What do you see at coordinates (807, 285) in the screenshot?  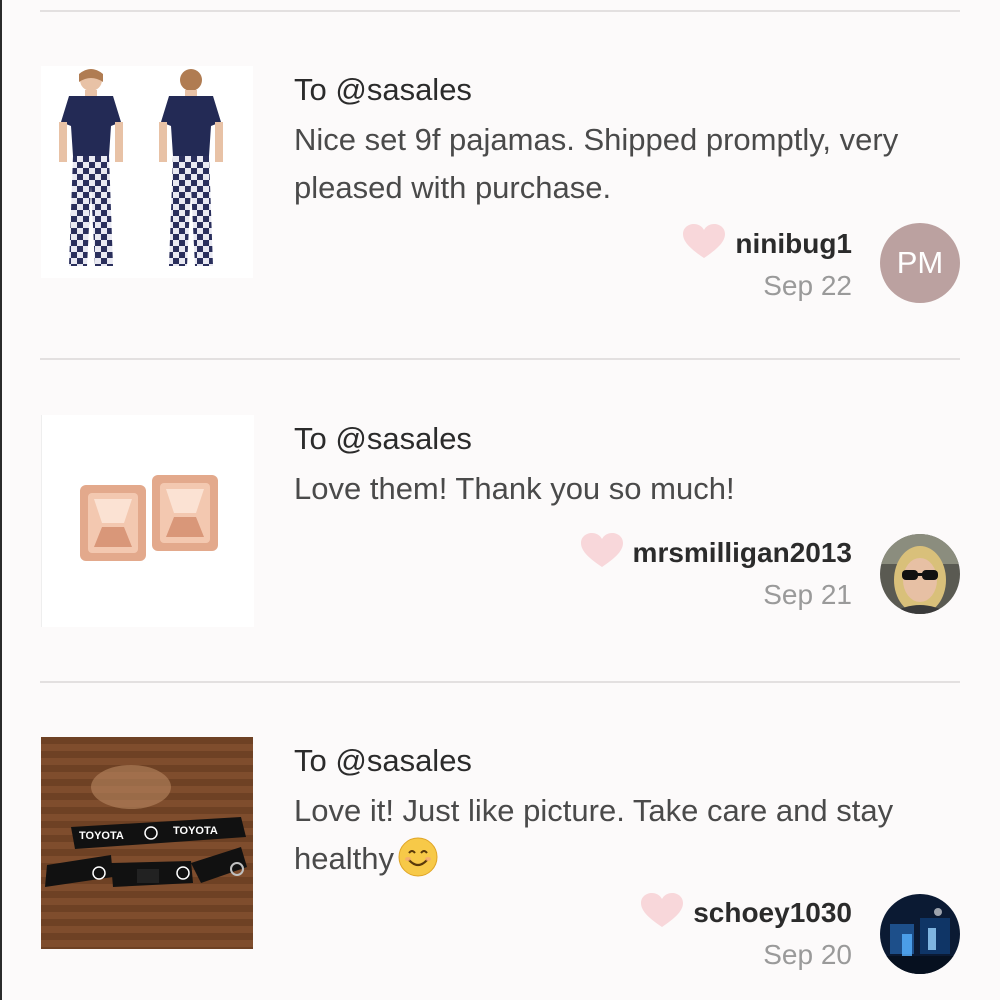 I see `review-date: Sep 22` at bounding box center [807, 285].